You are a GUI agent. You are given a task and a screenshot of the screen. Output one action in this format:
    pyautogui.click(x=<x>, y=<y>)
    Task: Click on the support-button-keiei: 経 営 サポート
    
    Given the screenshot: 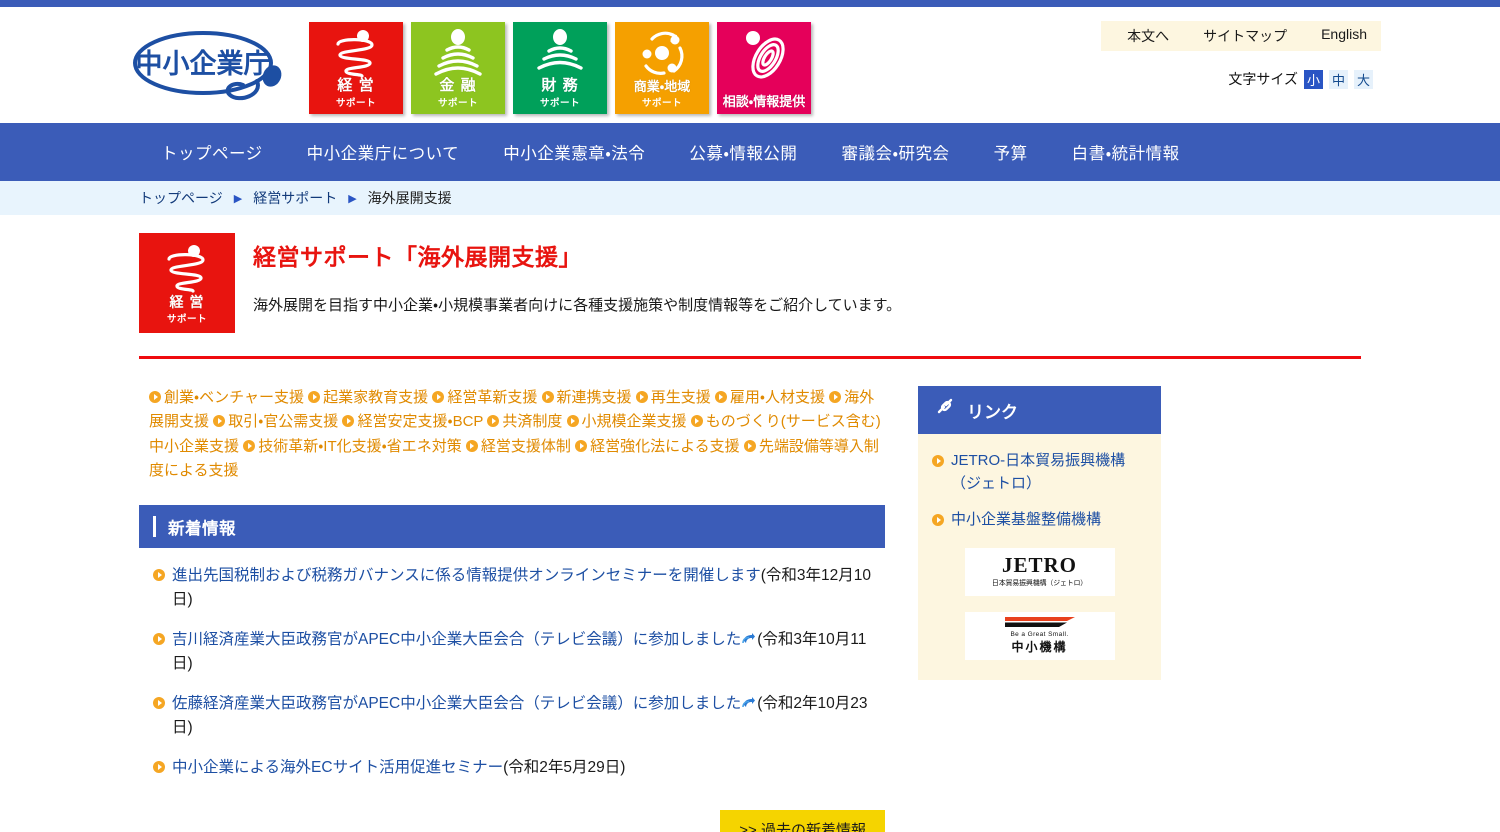 What is the action you would take?
    pyautogui.click(x=356, y=68)
    